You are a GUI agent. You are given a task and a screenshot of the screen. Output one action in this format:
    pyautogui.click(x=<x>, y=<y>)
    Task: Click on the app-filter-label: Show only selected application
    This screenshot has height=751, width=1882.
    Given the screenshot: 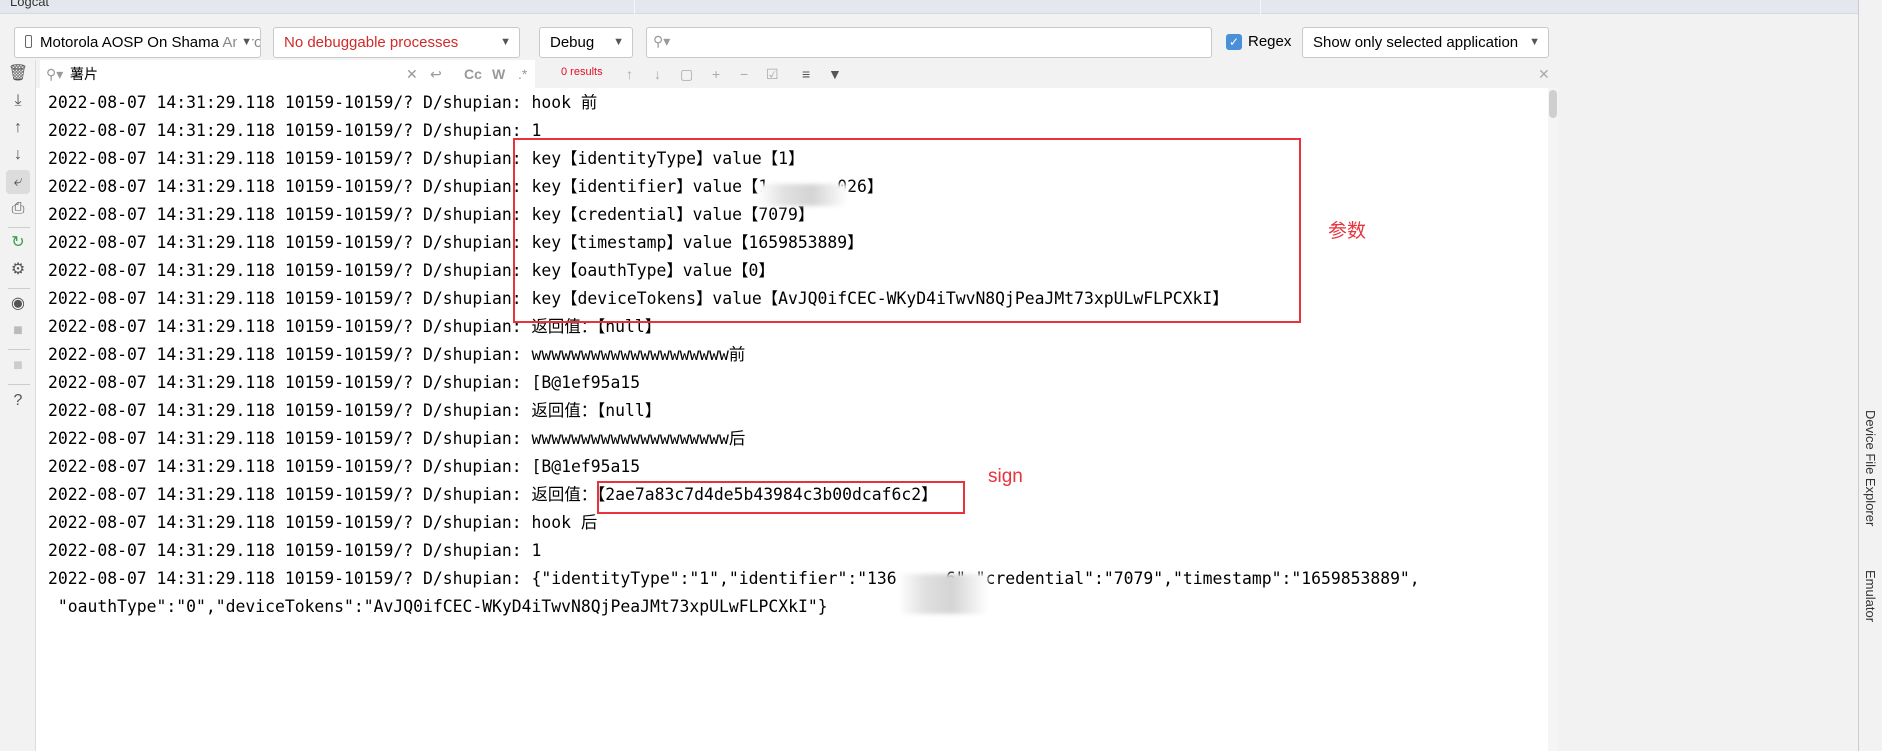 What is the action you would take?
    pyautogui.click(x=1416, y=42)
    